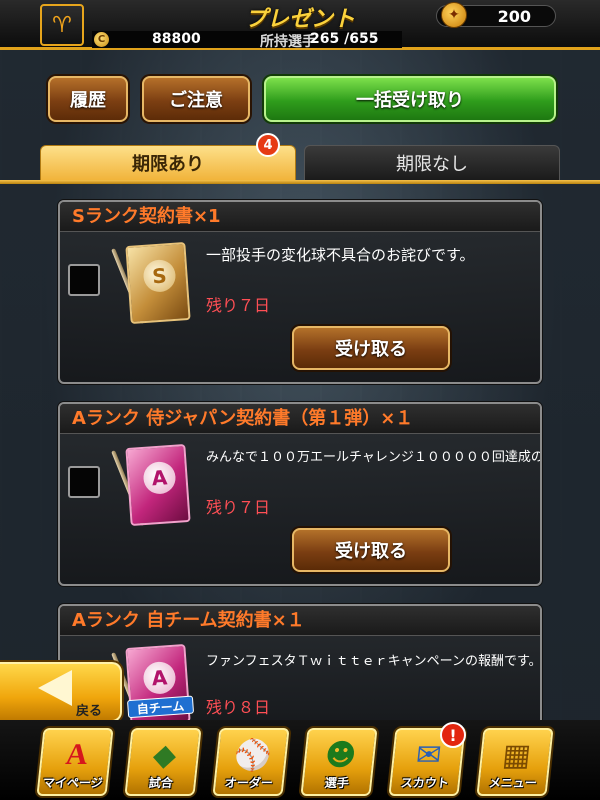  Describe the element at coordinates (300, 621) in the screenshot. I see `present-title: Aランク 自チーム契約書×１` at that location.